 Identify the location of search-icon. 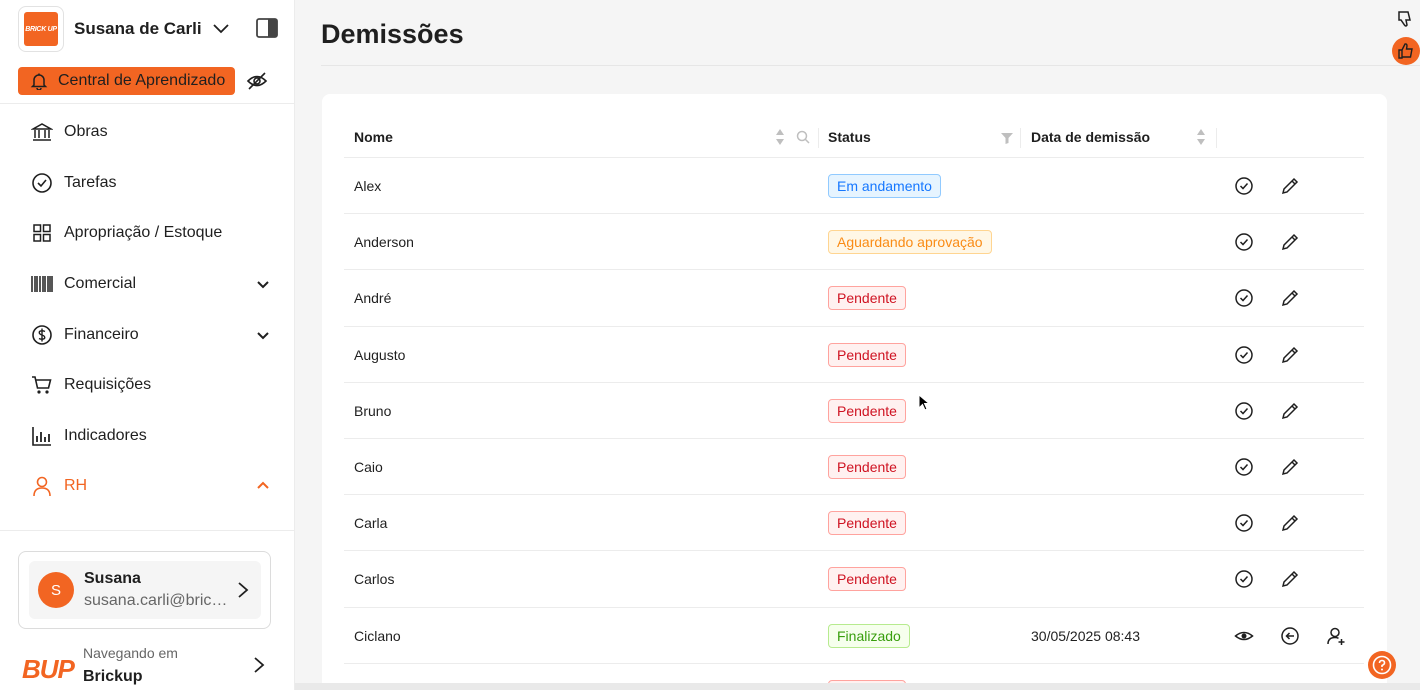
(803, 137).